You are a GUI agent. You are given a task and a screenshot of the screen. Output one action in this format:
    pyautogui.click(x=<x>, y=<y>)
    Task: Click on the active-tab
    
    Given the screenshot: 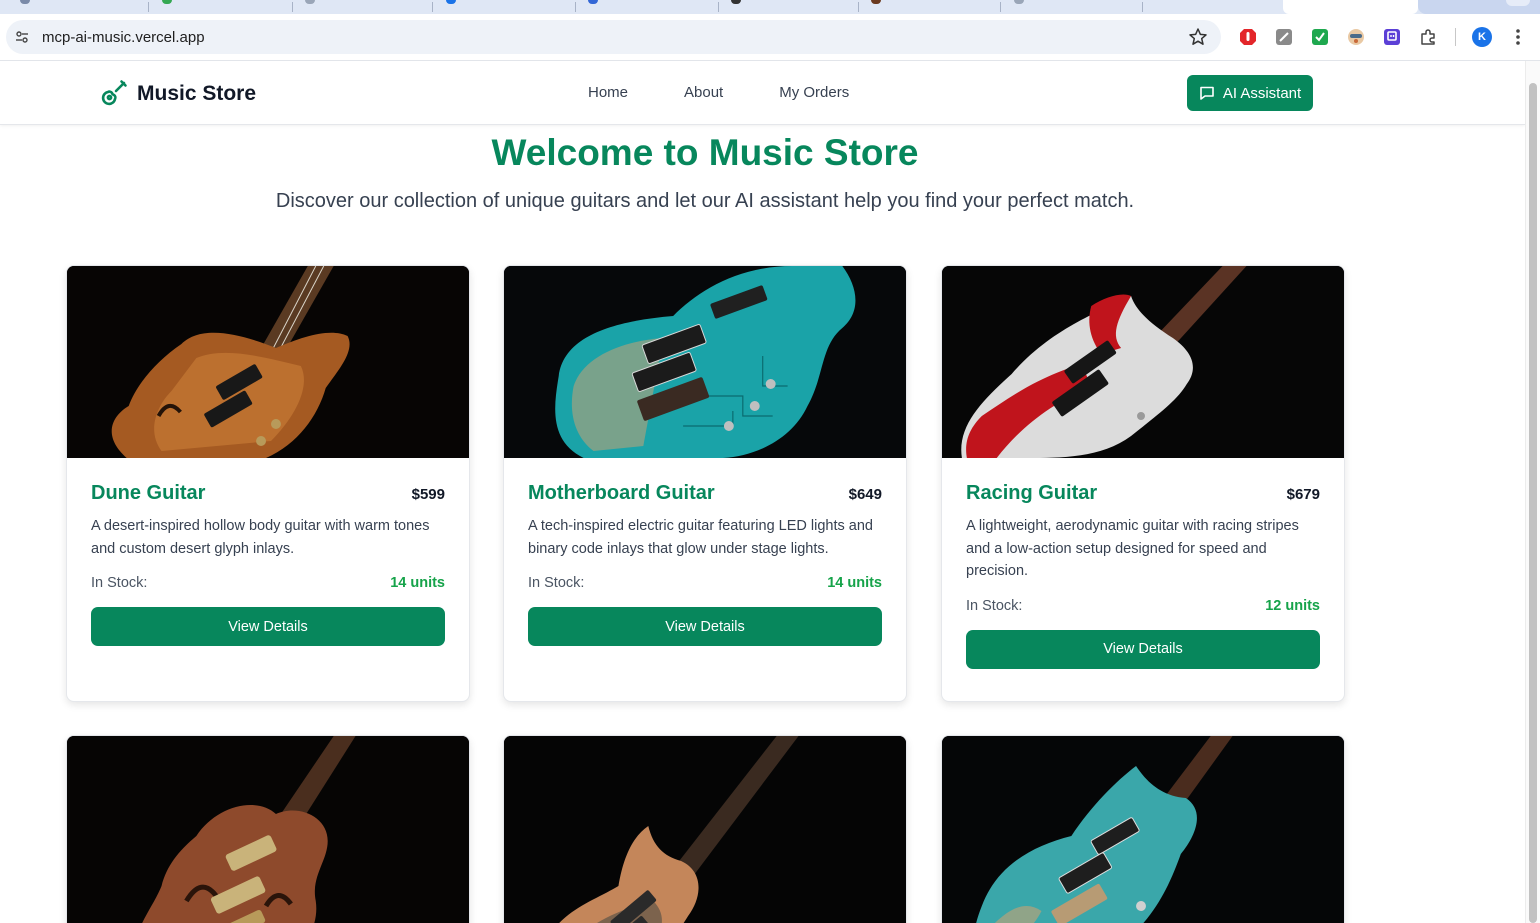 What is the action you would take?
    pyautogui.click(x=1350, y=7)
    